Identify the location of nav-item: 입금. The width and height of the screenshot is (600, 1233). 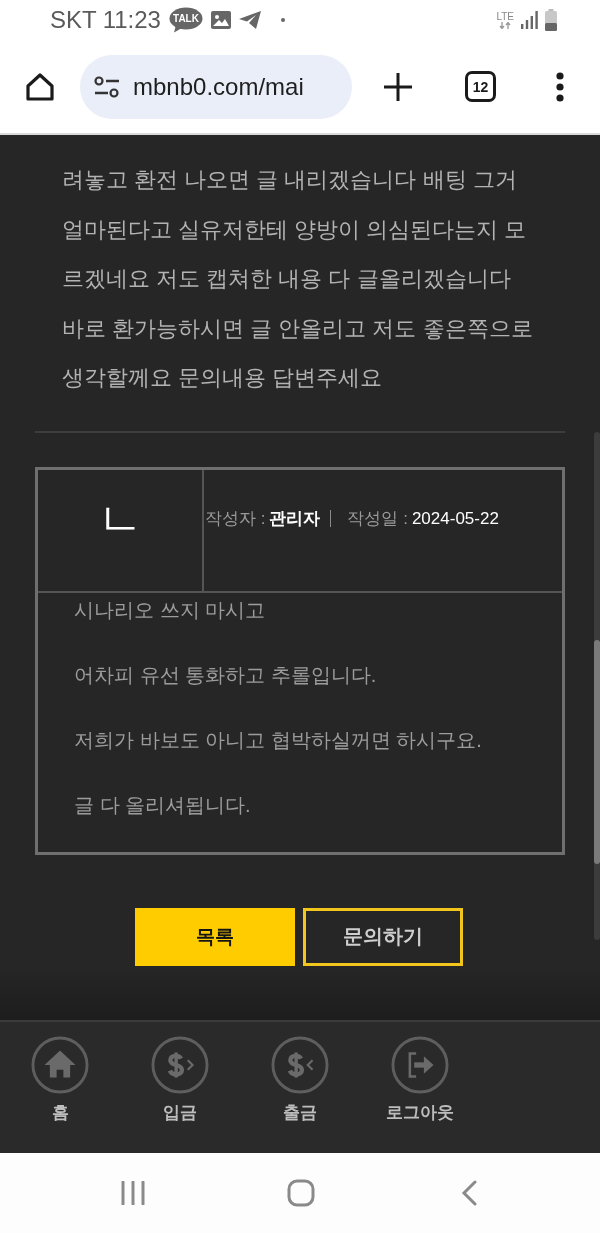
(180, 1078).